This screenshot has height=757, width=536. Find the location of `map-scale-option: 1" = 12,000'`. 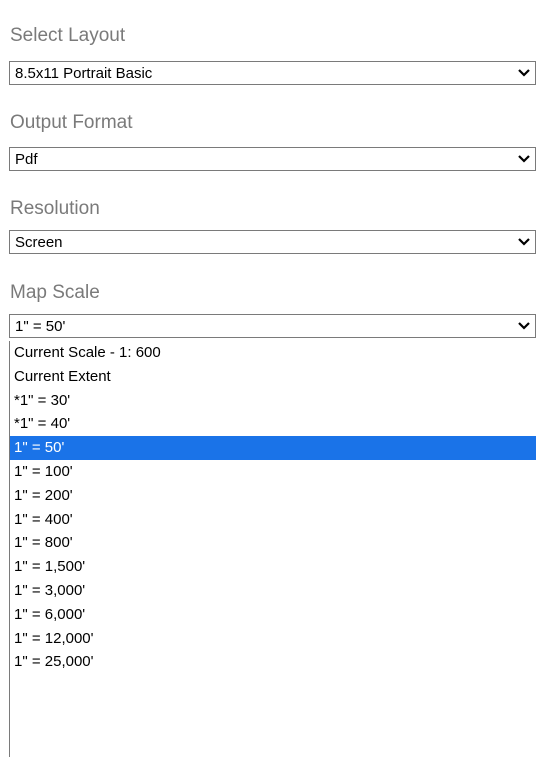

map-scale-option: 1" = 12,000' is located at coordinates (273, 639).